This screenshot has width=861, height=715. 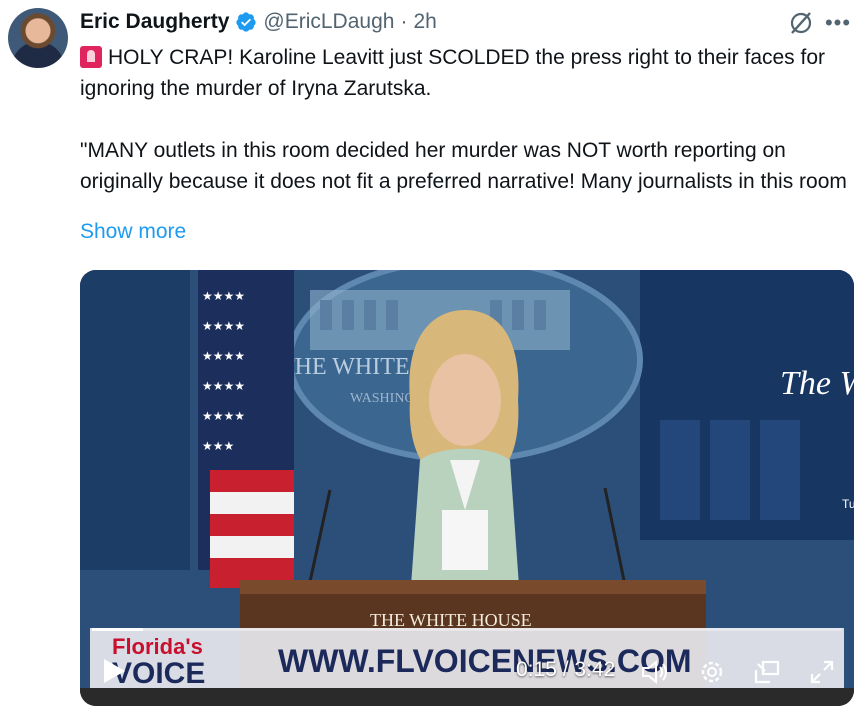 What do you see at coordinates (467, 629) in the screenshot?
I see `video-progress-bar` at bounding box center [467, 629].